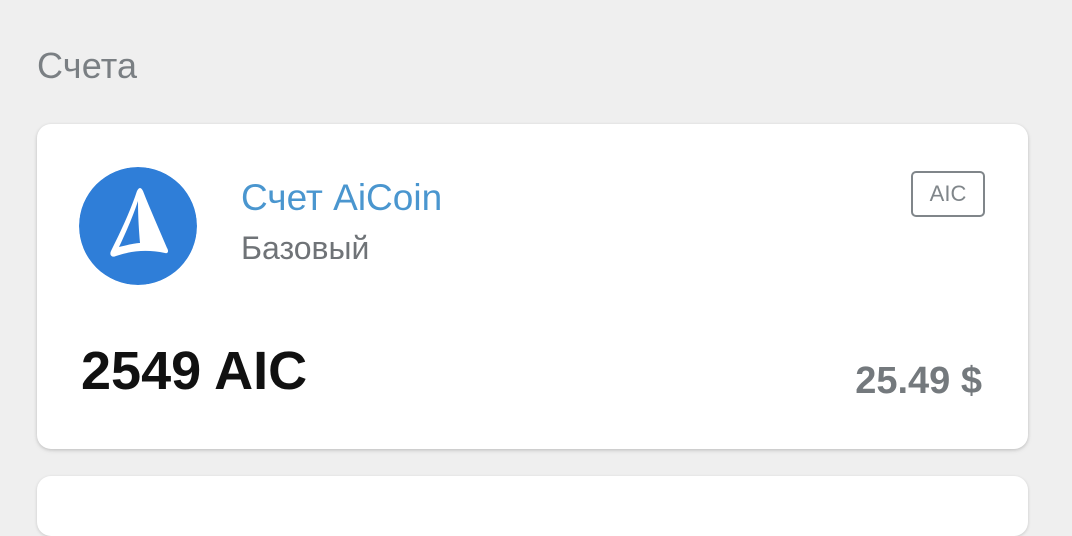 This screenshot has width=1072, height=536. Describe the element at coordinates (194, 371) in the screenshot. I see `account-balance: 2549 AIC` at that location.